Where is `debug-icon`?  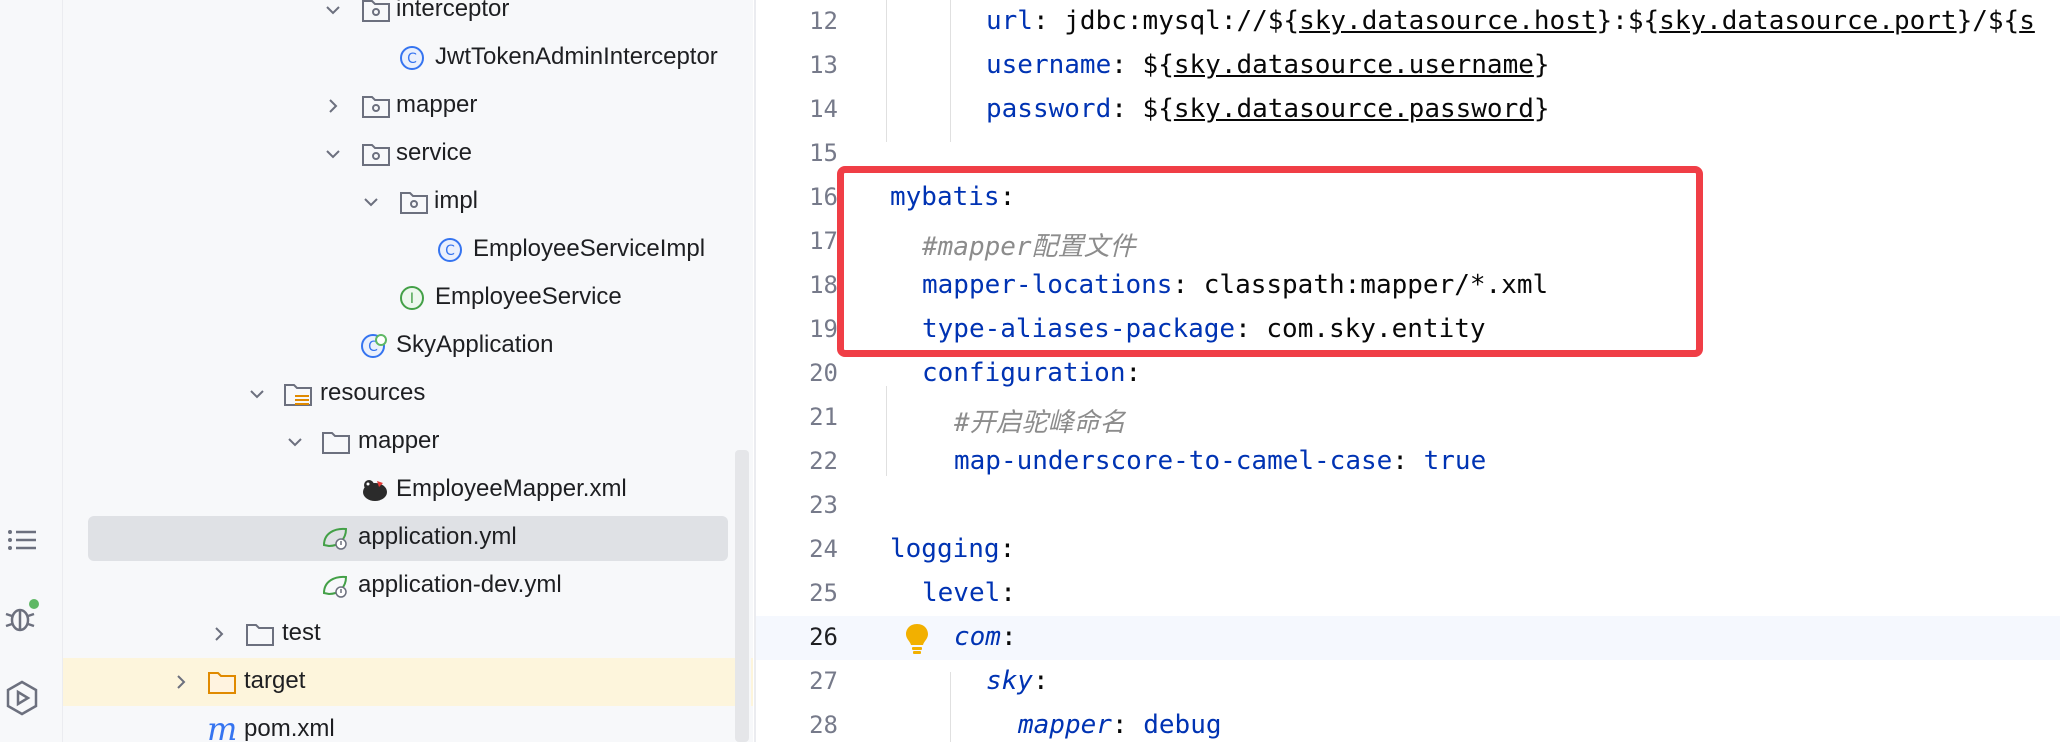
debug-icon is located at coordinates (22, 616).